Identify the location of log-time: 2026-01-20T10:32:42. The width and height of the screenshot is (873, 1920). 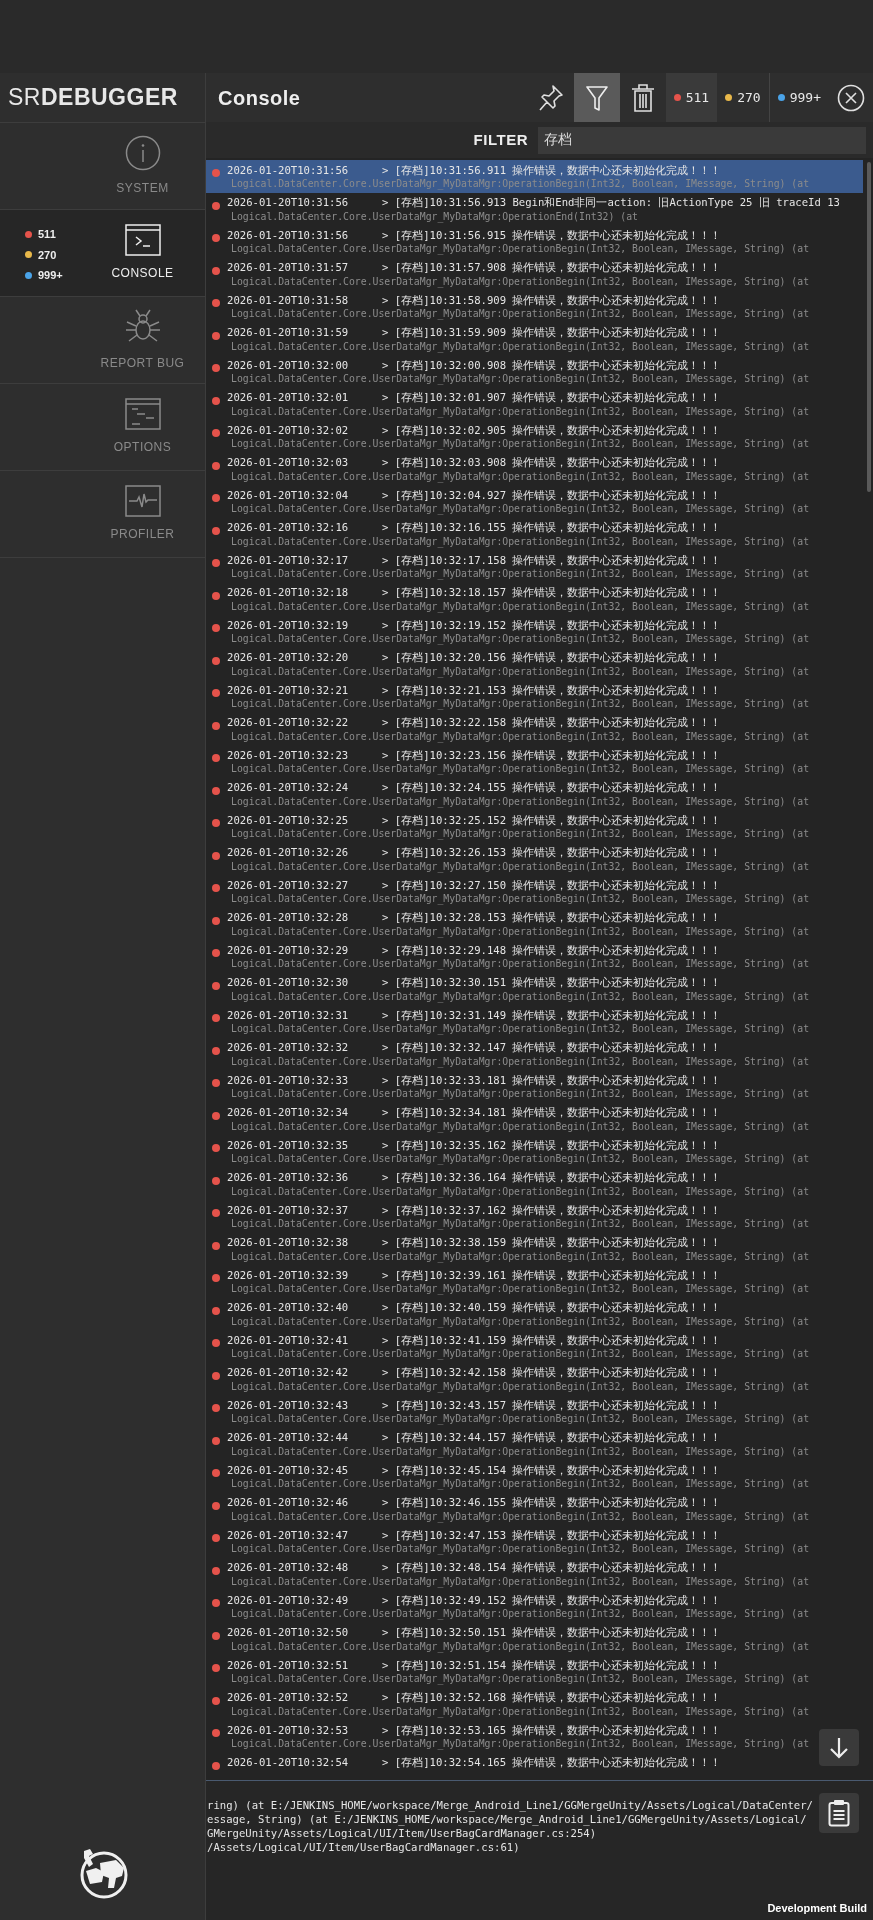
(288, 1373).